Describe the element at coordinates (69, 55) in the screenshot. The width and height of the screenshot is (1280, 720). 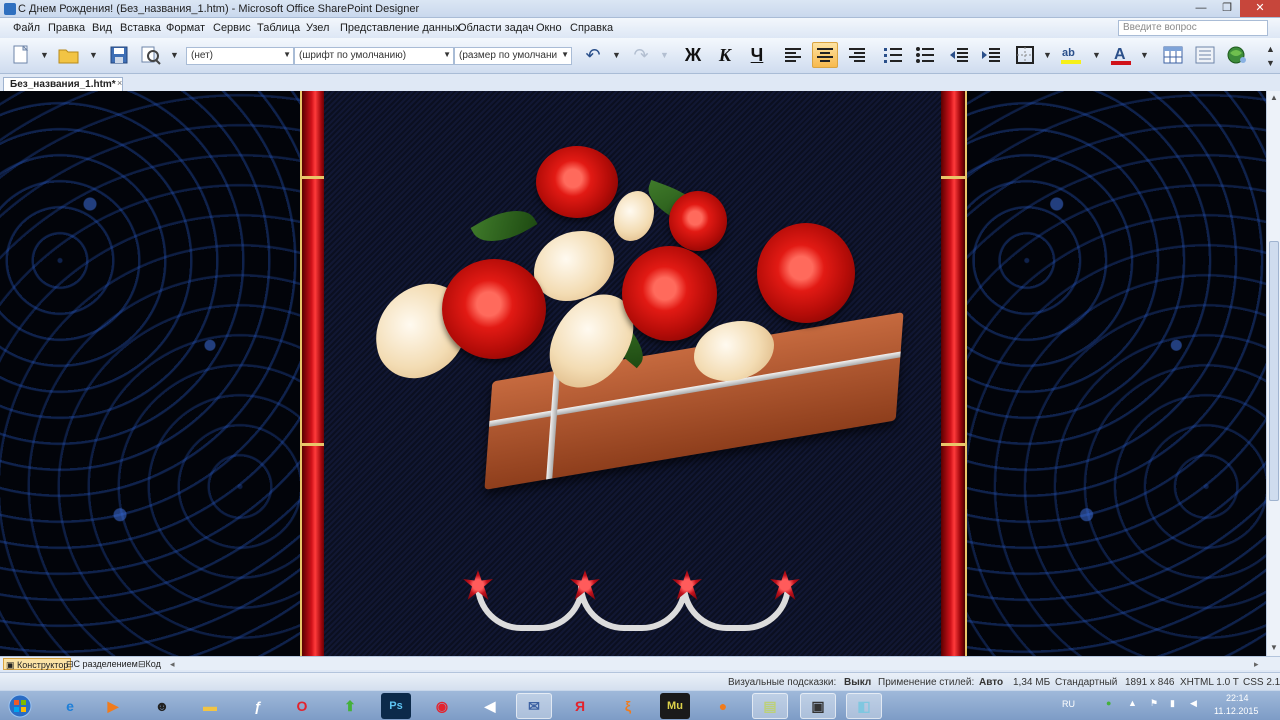
I see `open-folder-icon` at that location.